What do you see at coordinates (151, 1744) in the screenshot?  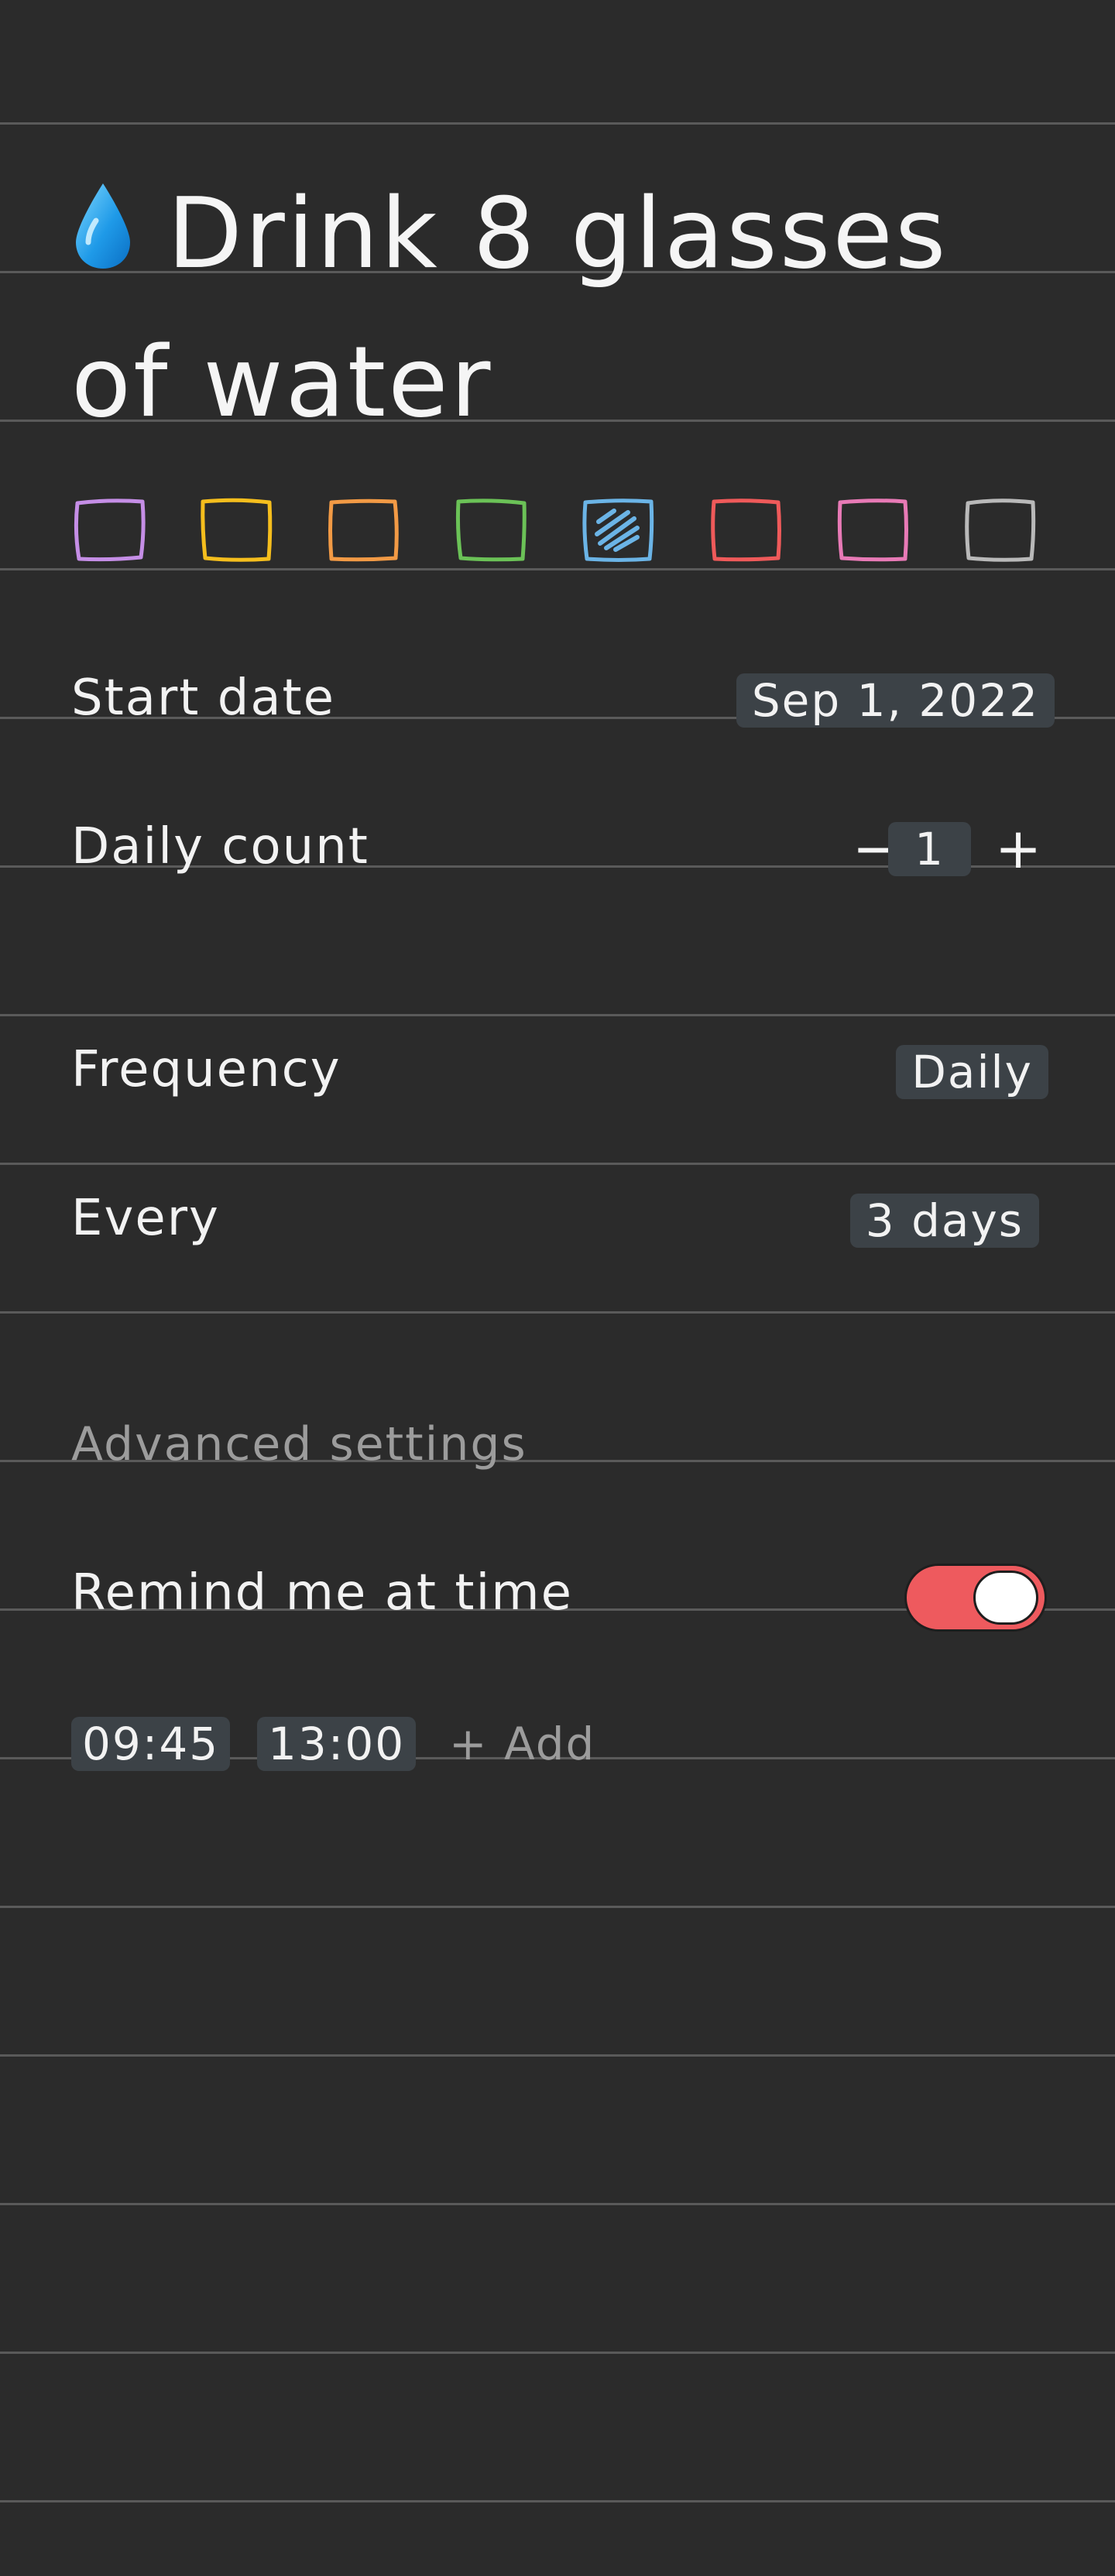 I see `reminder-time-chip: 09:45` at bounding box center [151, 1744].